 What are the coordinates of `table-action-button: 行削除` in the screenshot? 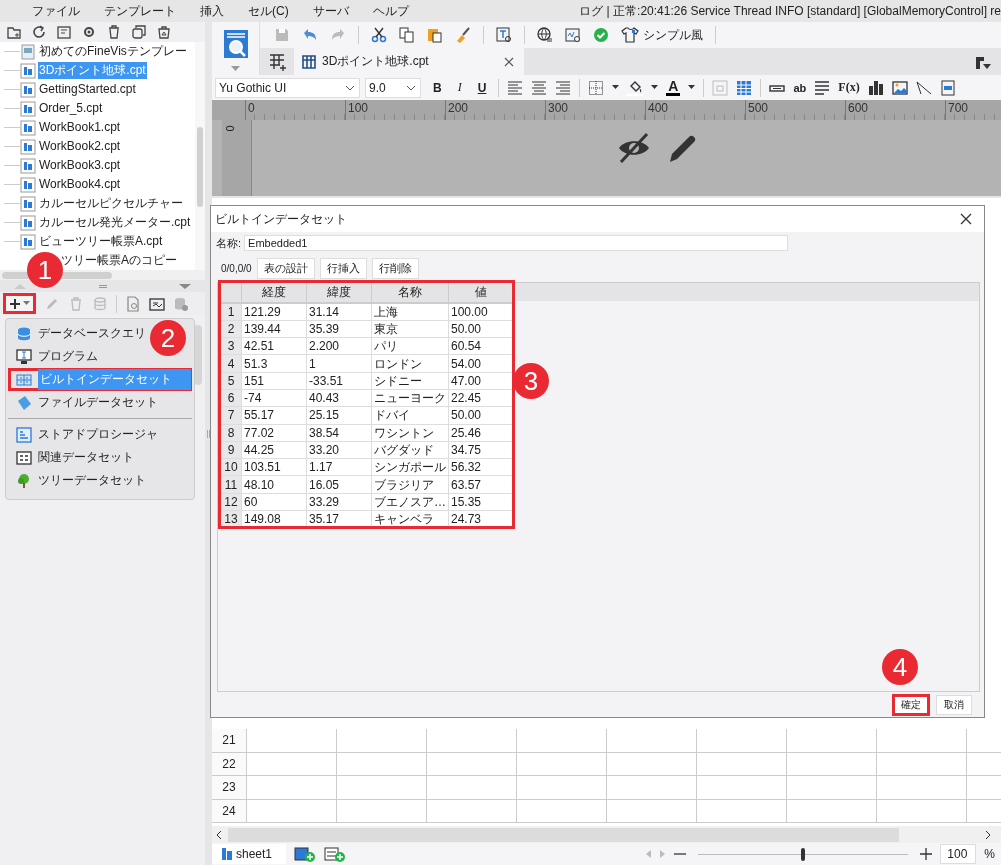 It's located at (395, 268).